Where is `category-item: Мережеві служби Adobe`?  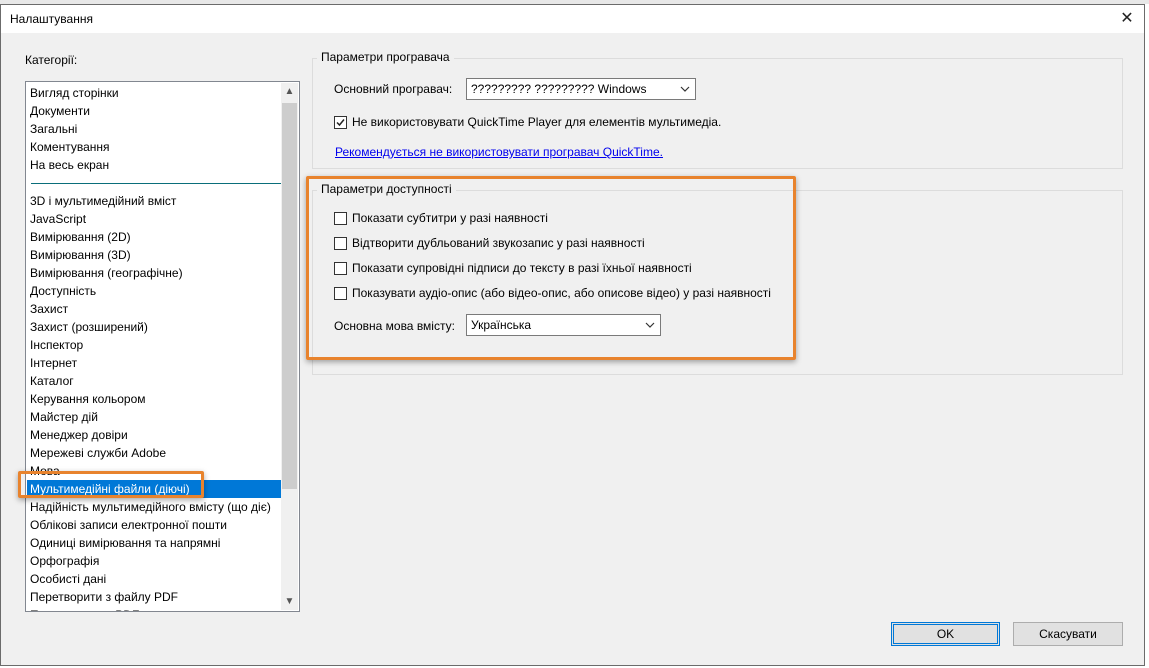 category-item: Мережеві служби Adobe is located at coordinates (154, 453).